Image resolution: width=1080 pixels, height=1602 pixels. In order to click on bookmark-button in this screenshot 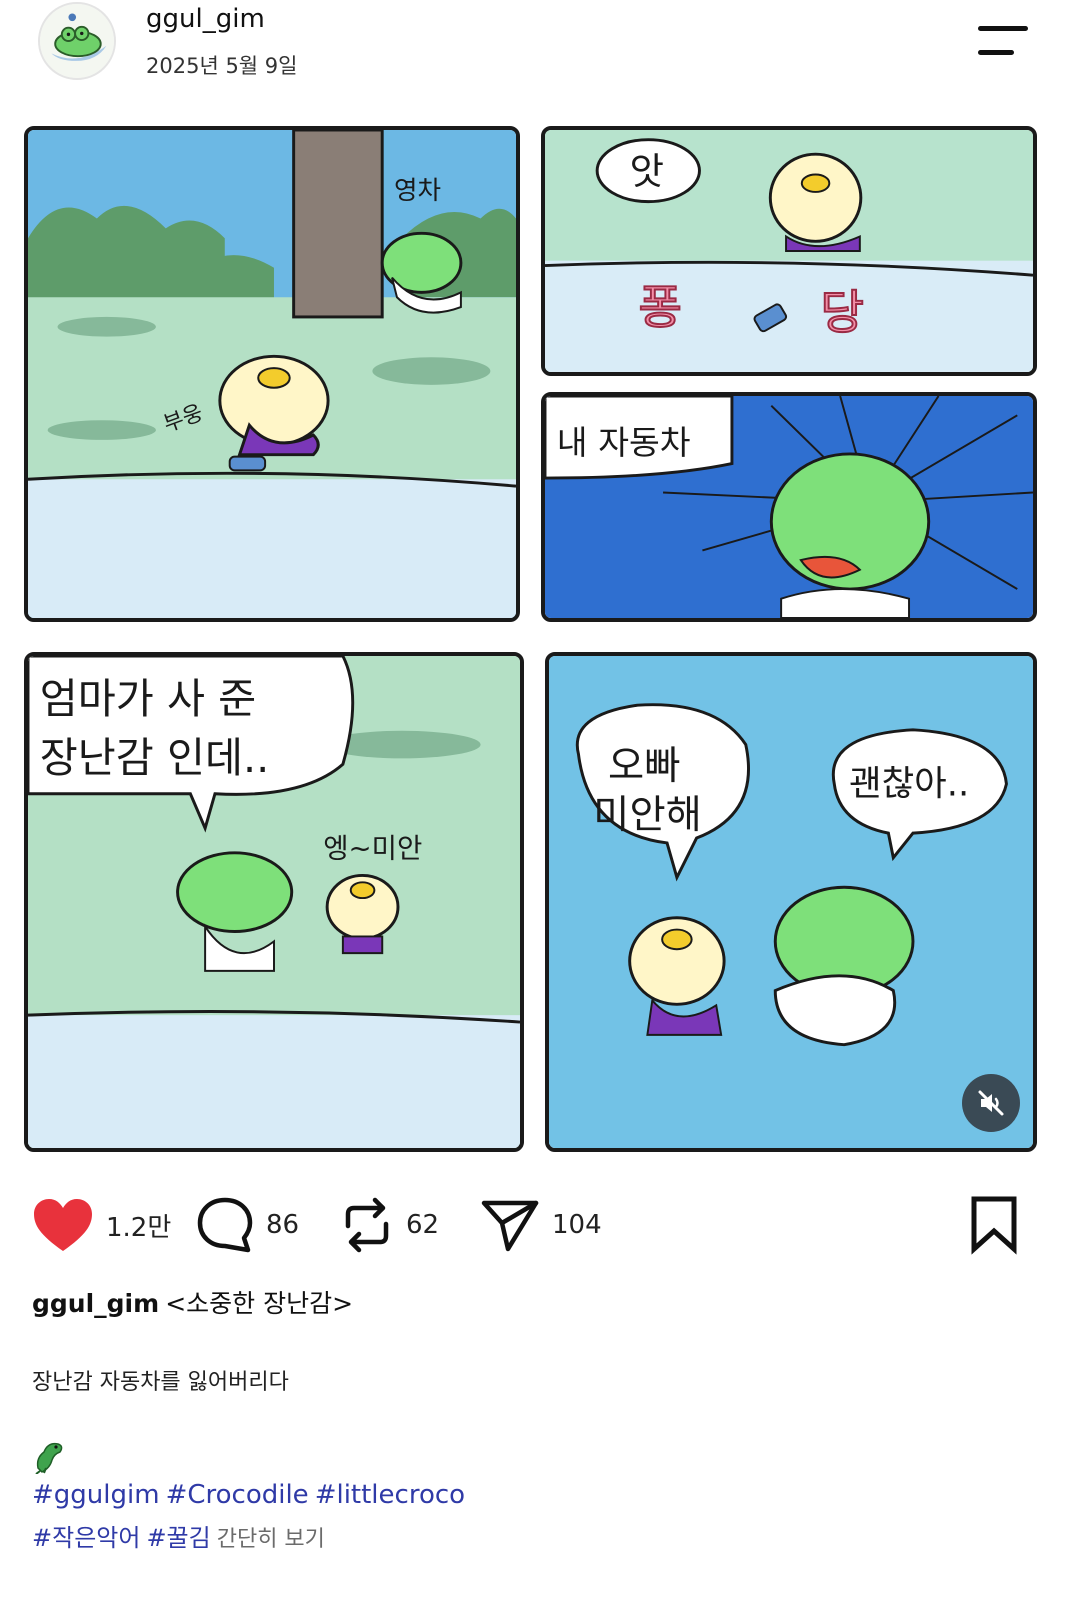, I will do `click(996, 1225)`.